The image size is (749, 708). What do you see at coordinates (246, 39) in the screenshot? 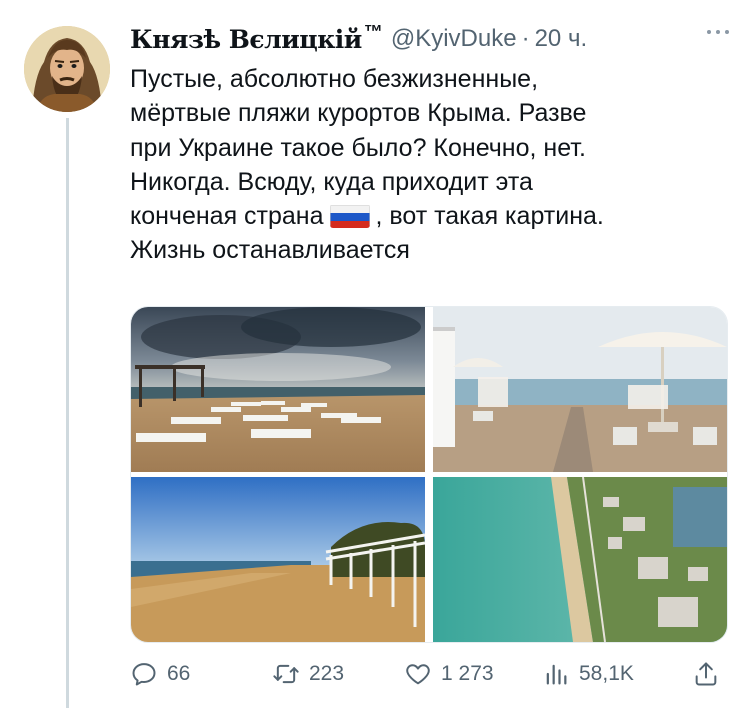
I see `author-name: Князѣ Вєлицкій` at bounding box center [246, 39].